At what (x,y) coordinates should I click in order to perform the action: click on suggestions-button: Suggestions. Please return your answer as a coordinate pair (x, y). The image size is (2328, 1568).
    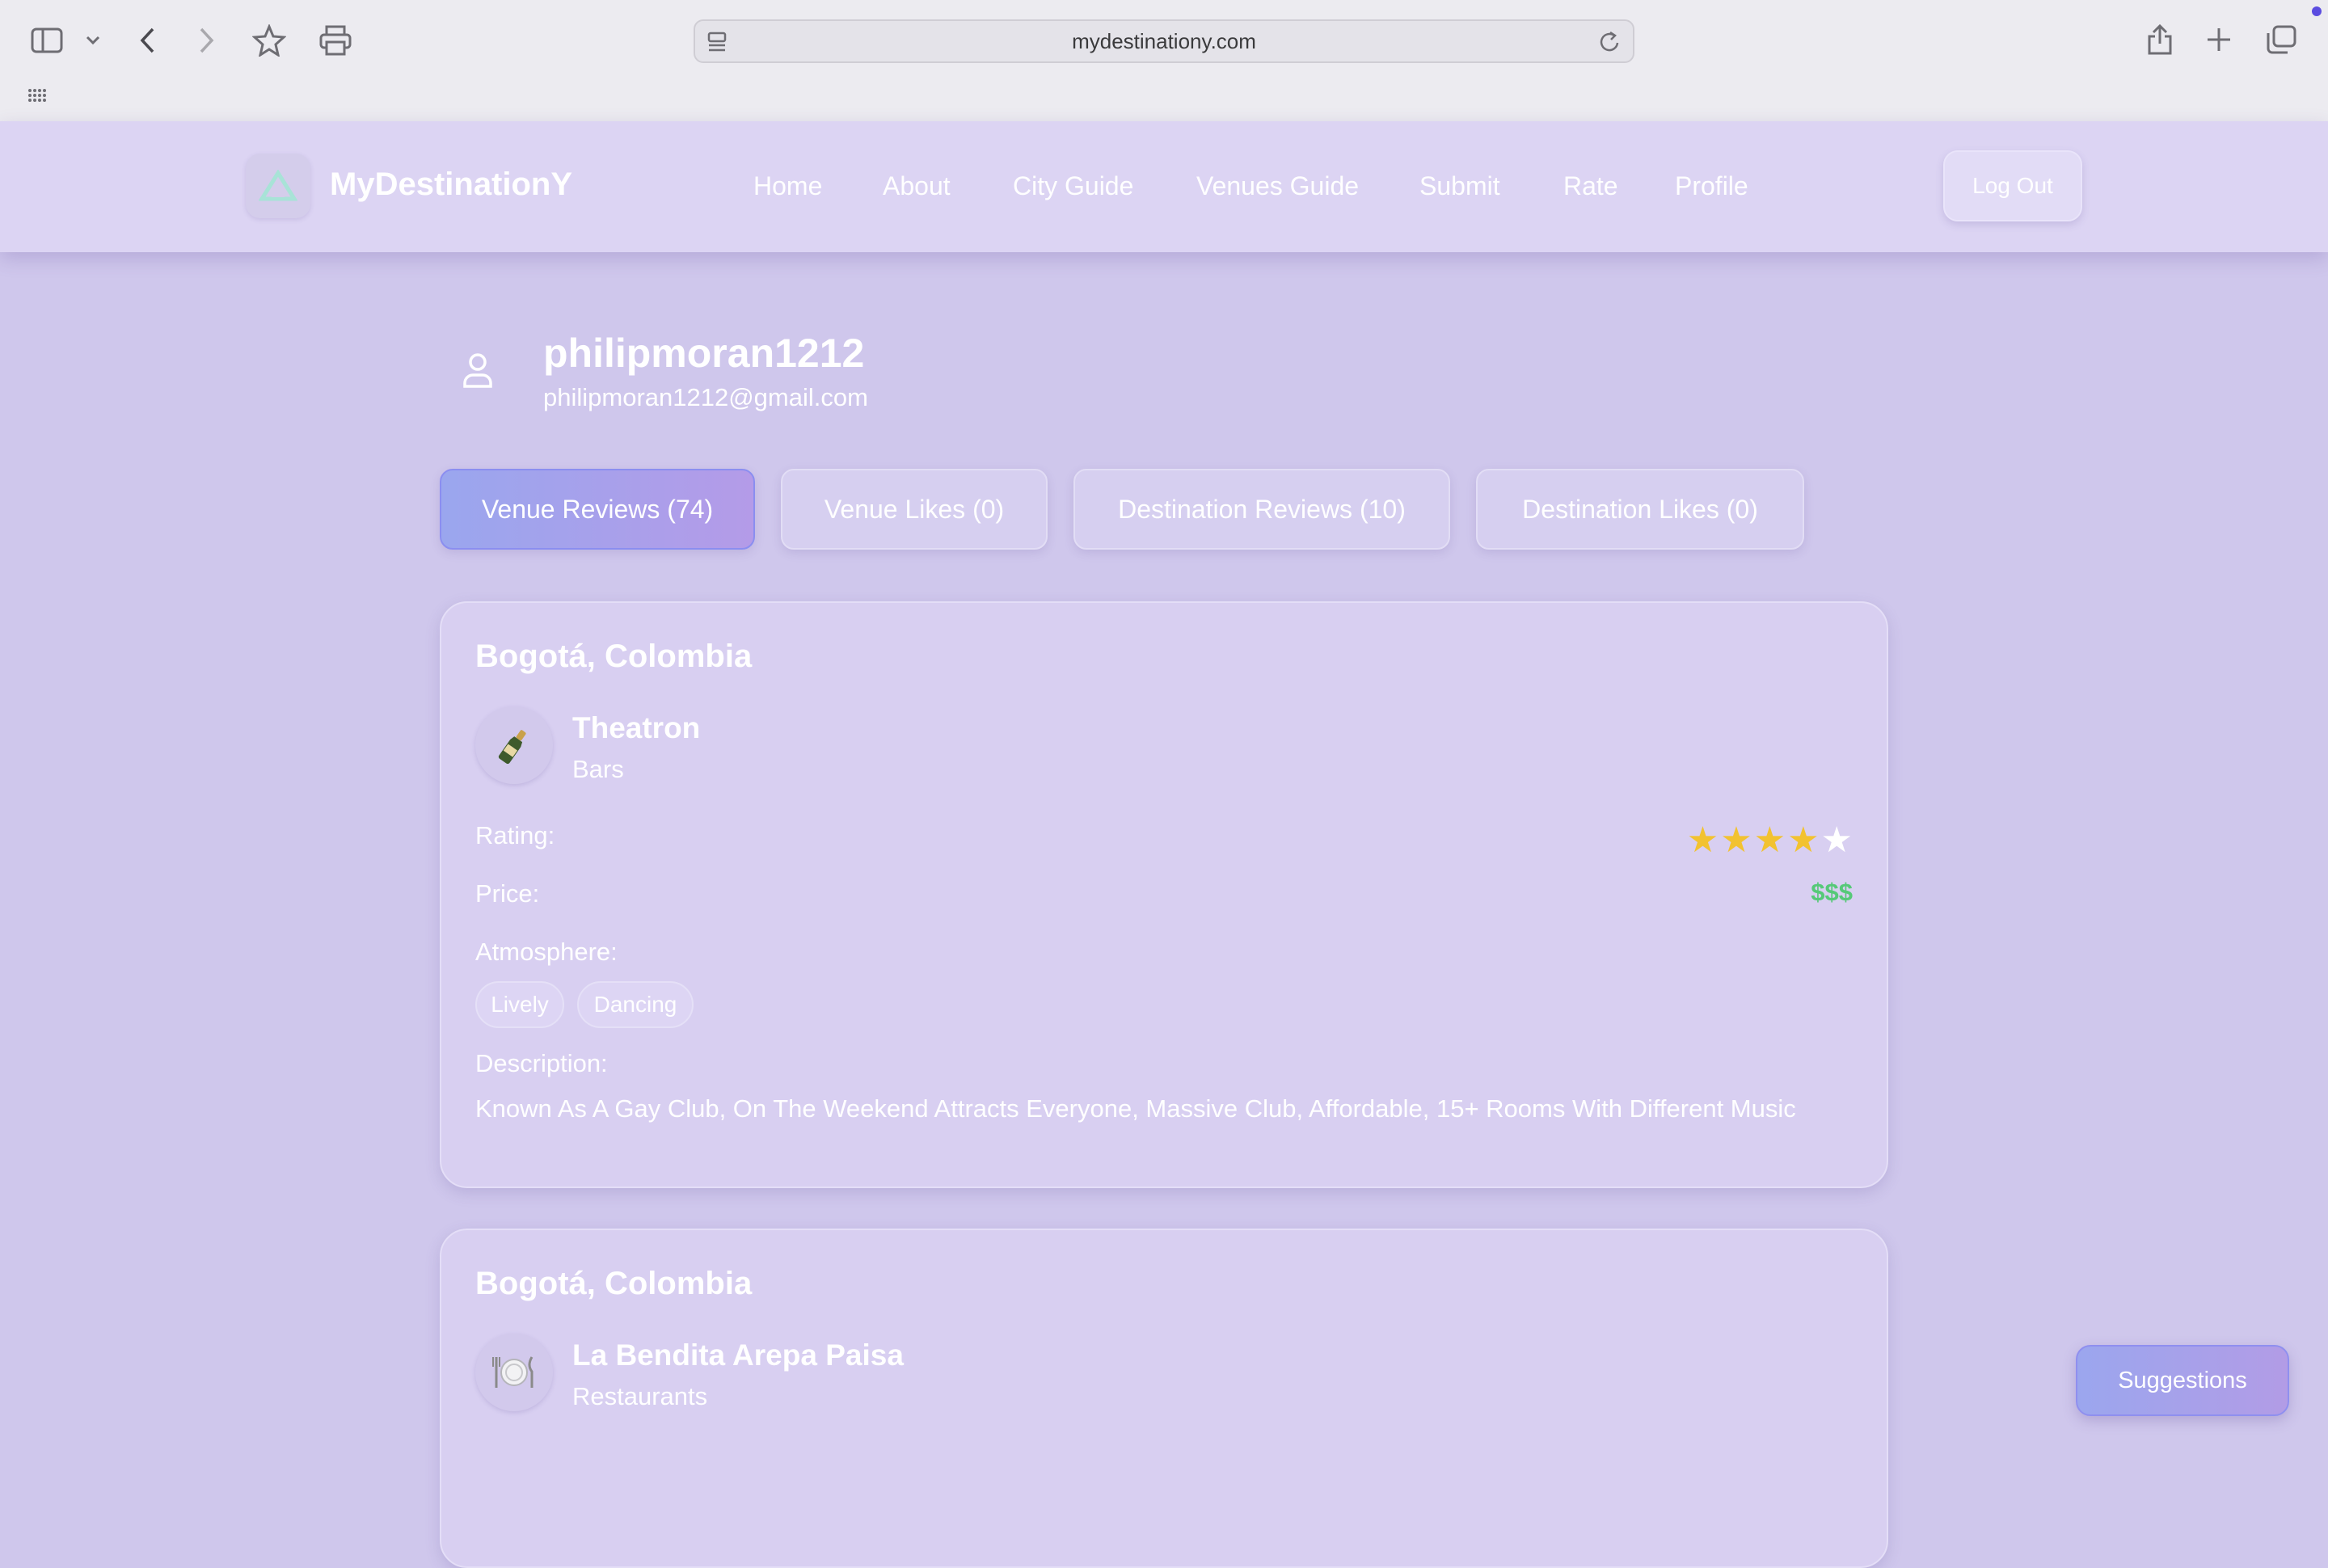
    Looking at the image, I should click on (2182, 1380).